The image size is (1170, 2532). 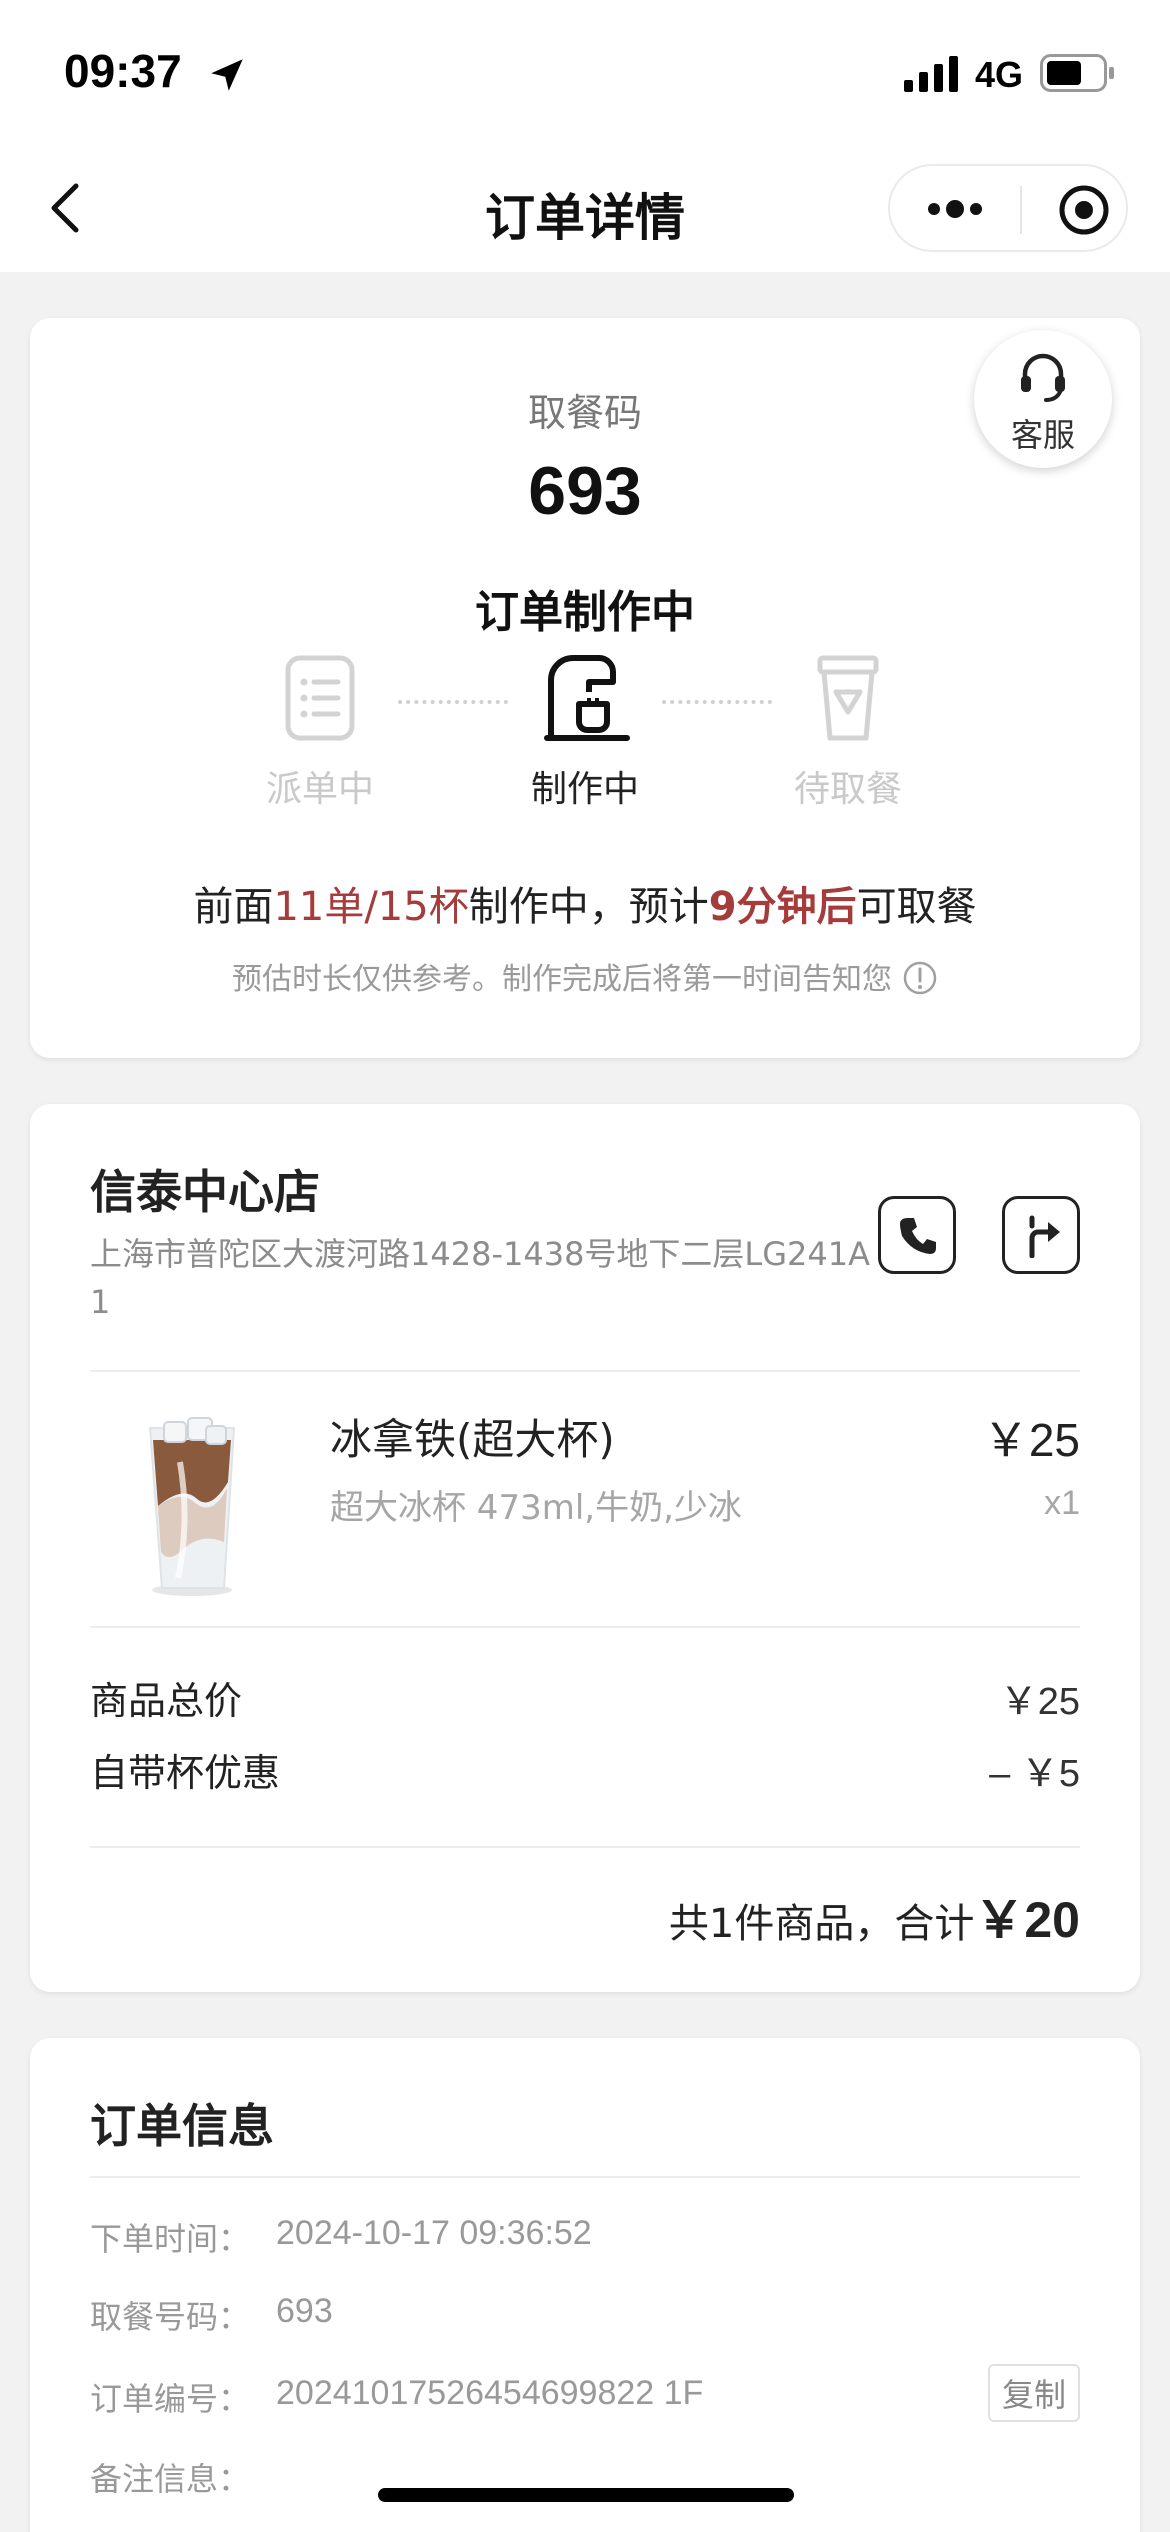 I want to click on more-icon, so click(x=955, y=209).